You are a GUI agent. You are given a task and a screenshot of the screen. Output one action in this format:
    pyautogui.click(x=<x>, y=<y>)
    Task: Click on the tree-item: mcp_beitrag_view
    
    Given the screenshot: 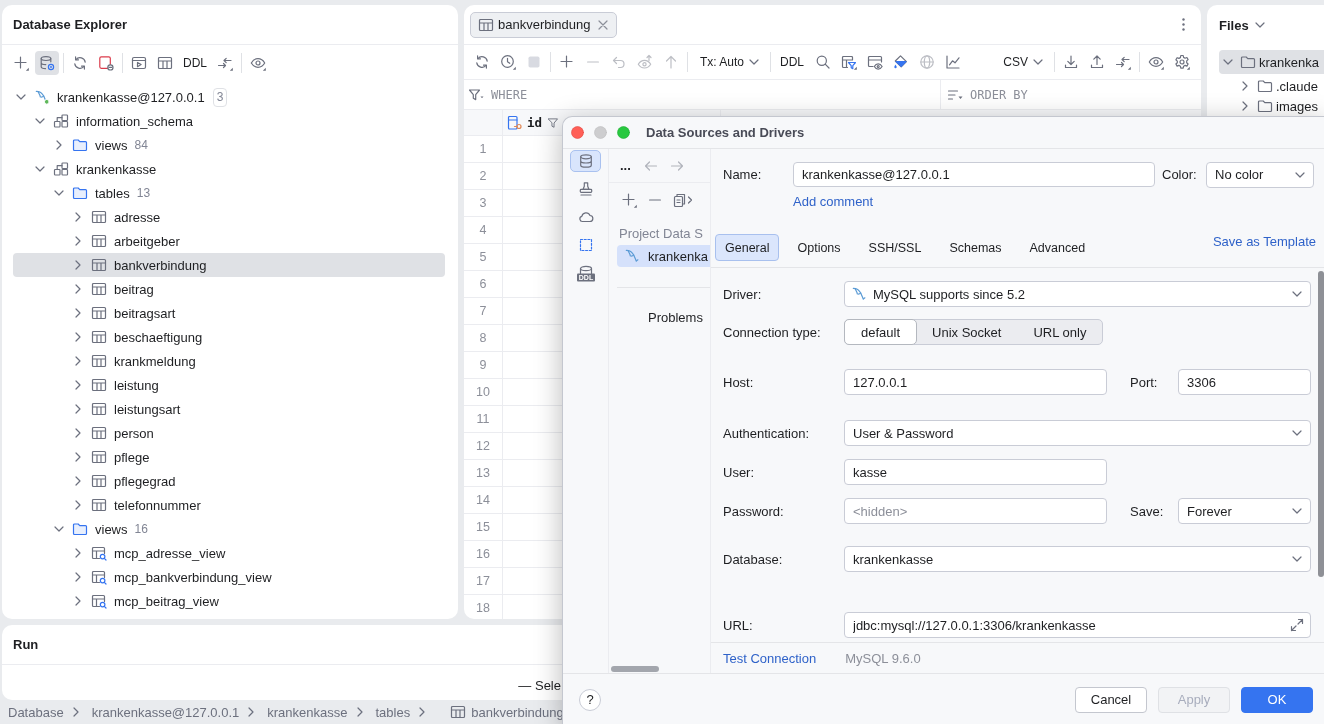 What is the action you would take?
    pyautogui.click(x=229, y=601)
    